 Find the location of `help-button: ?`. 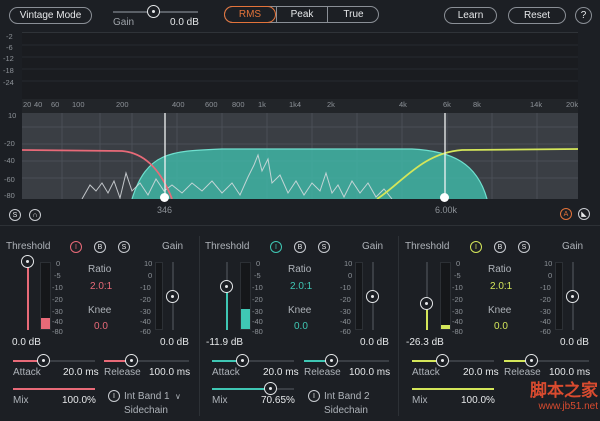

help-button: ? is located at coordinates (583, 15).